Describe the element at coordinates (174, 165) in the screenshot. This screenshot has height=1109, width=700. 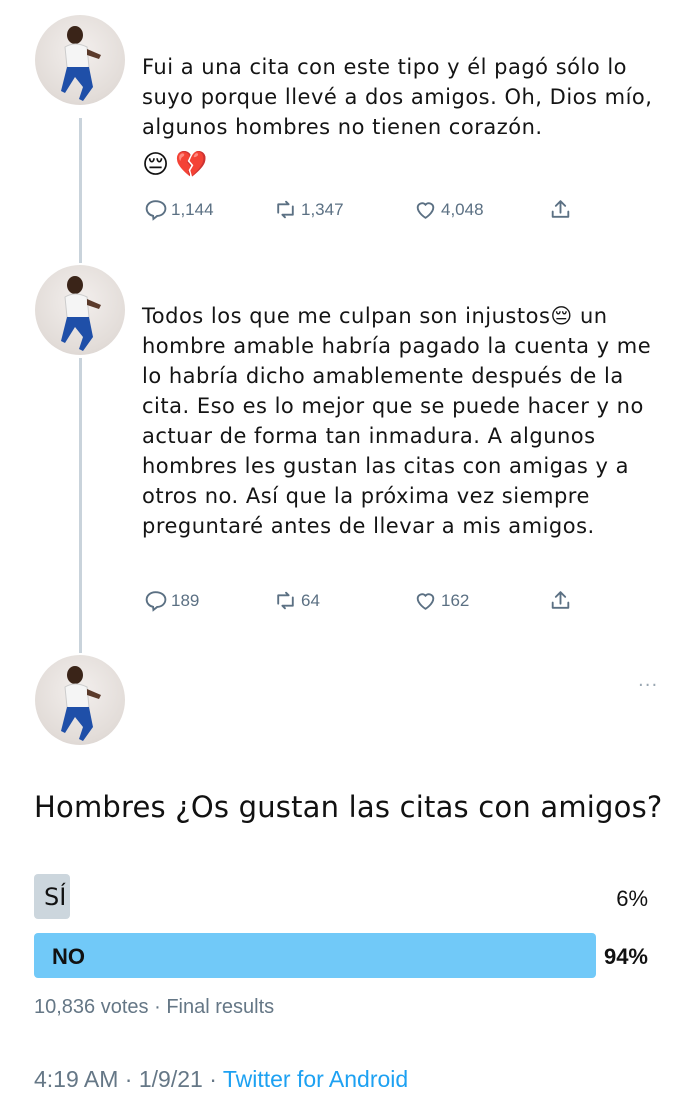
I see `emoji-row: 😔 💔` at that location.